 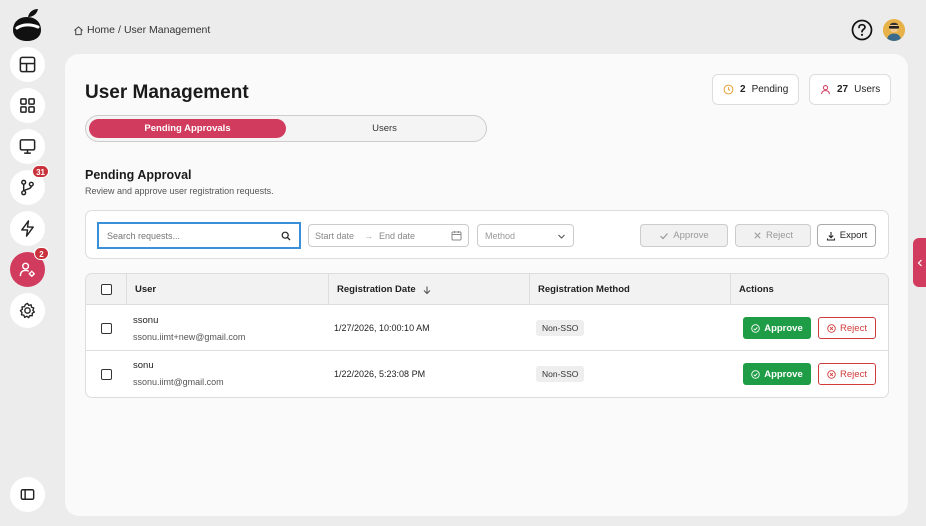 I want to click on chevron-left-icon, so click(x=919, y=262).